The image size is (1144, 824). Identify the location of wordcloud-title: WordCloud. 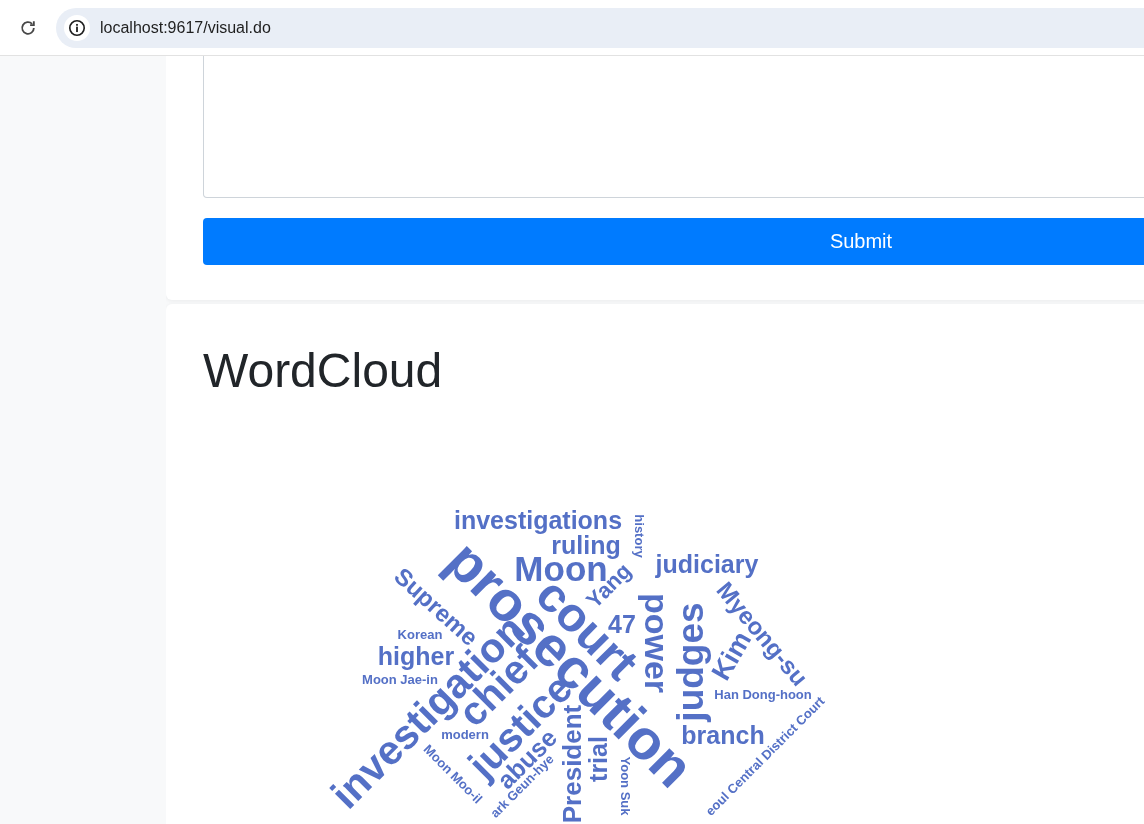
(323, 371).